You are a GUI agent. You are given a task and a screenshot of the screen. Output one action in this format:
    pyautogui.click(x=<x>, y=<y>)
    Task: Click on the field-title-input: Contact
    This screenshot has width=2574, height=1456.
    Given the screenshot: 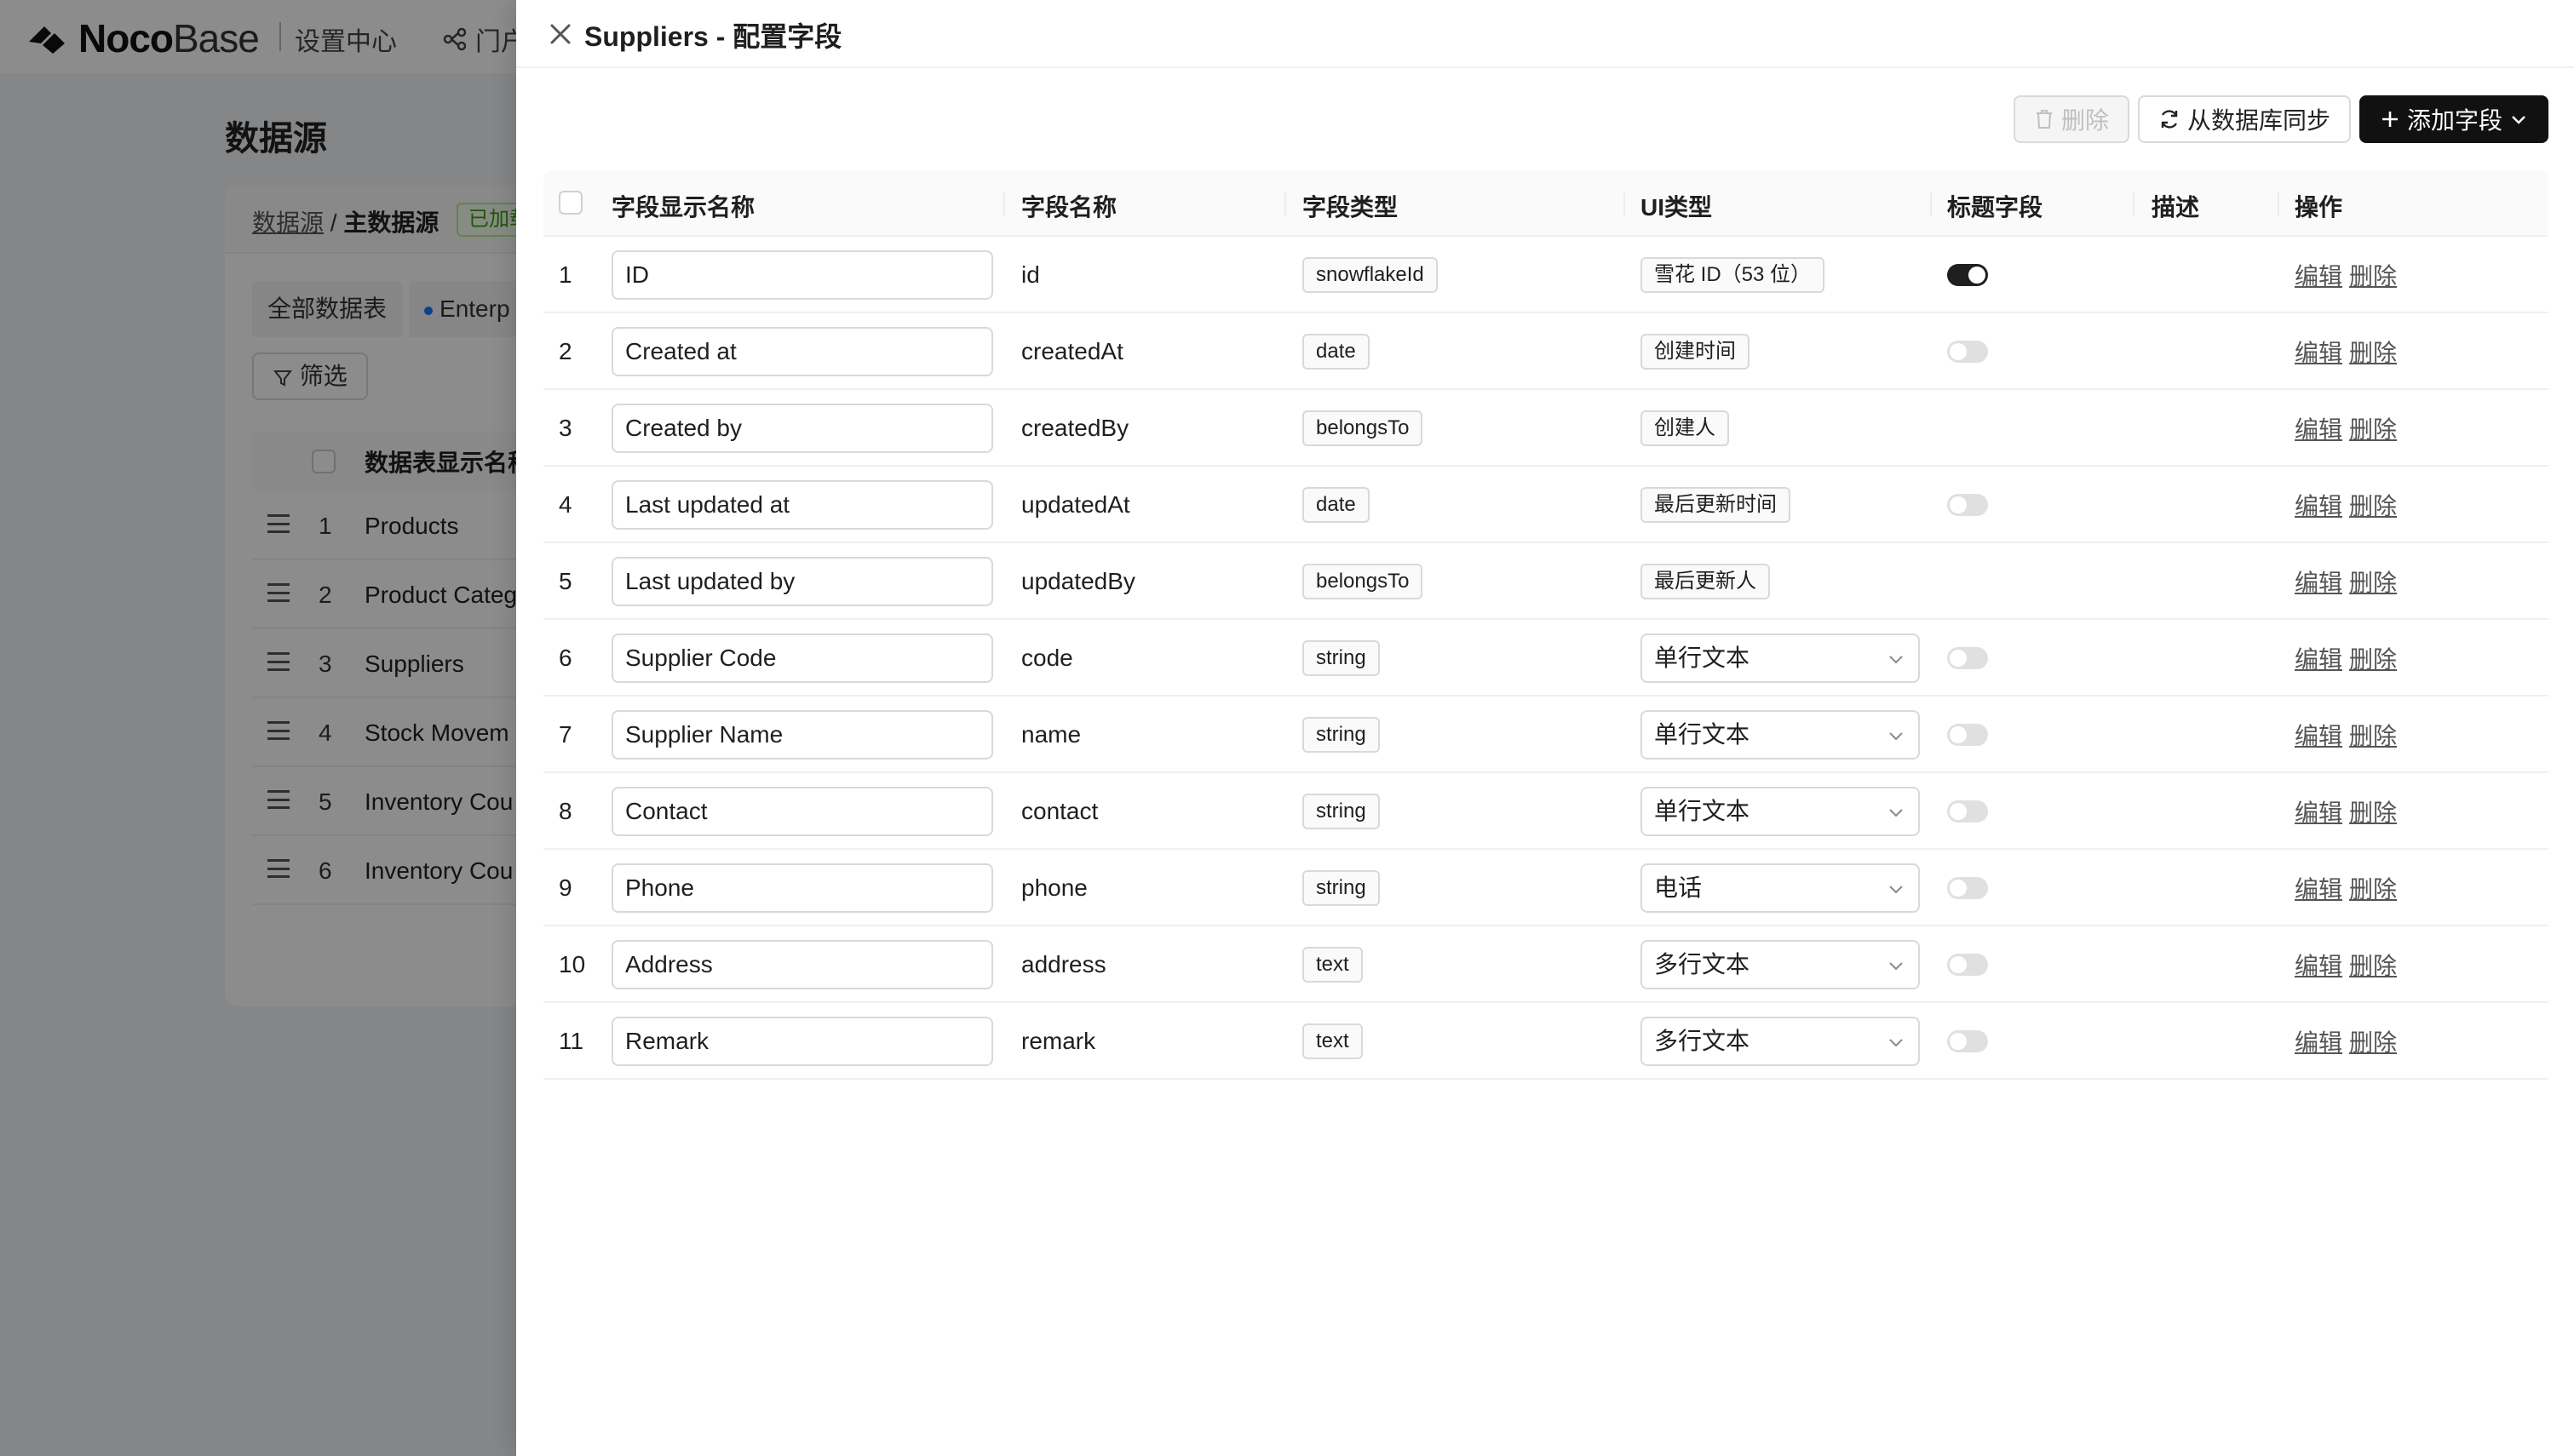 What is the action you would take?
    pyautogui.click(x=802, y=812)
    